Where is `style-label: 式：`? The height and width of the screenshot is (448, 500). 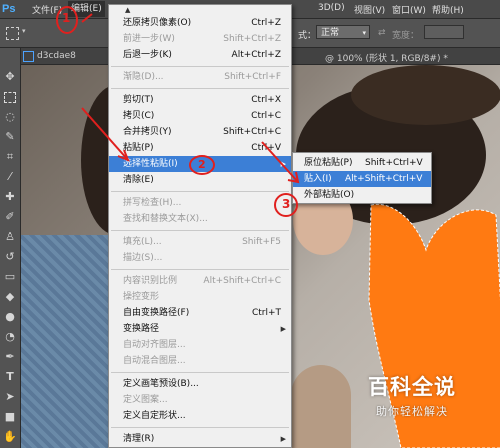
style-label: 式： is located at coordinates (307, 36).